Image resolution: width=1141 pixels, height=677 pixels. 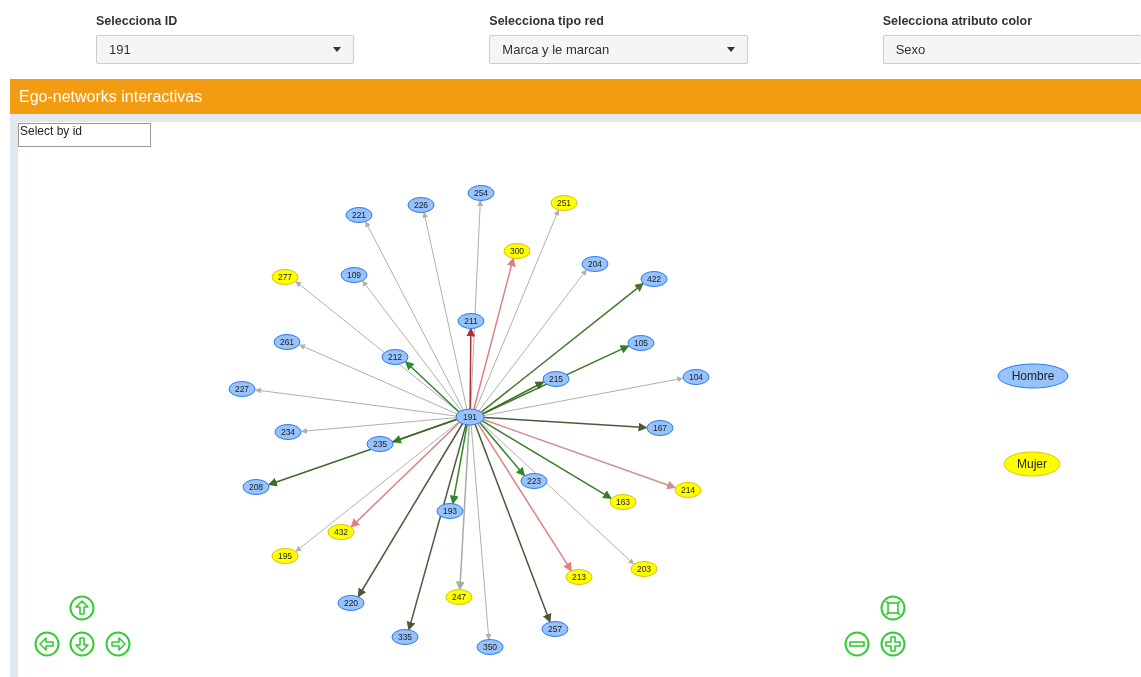 What do you see at coordinates (341, 532) in the screenshot?
I see `graph-node: 432` at bounding box center [341, 532].